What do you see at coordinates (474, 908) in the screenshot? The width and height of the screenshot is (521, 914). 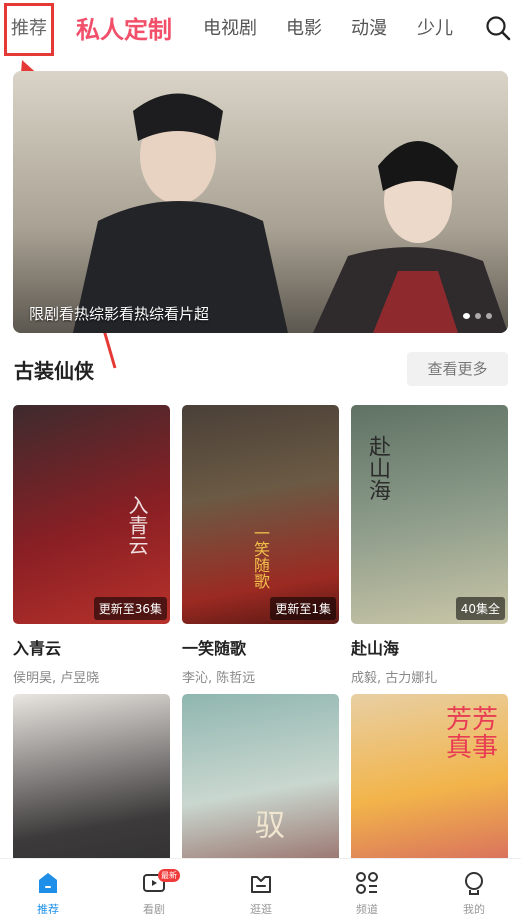 I see `nav-label: 我的` at bounding box center [474, 908].